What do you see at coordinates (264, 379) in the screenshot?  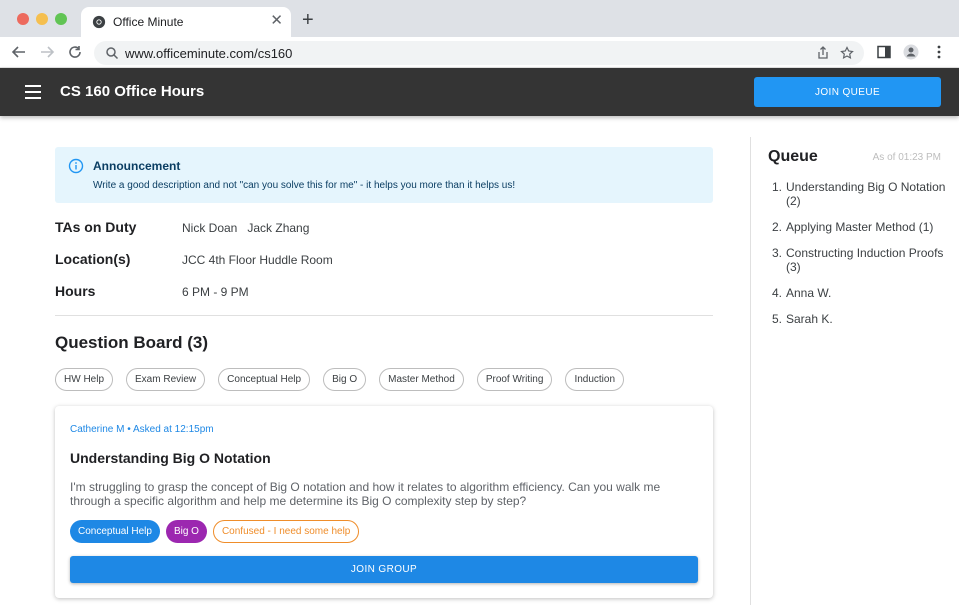 I see `filter-chip-conceptual-help: Conceptual Help` at bounding box center [264, 379].